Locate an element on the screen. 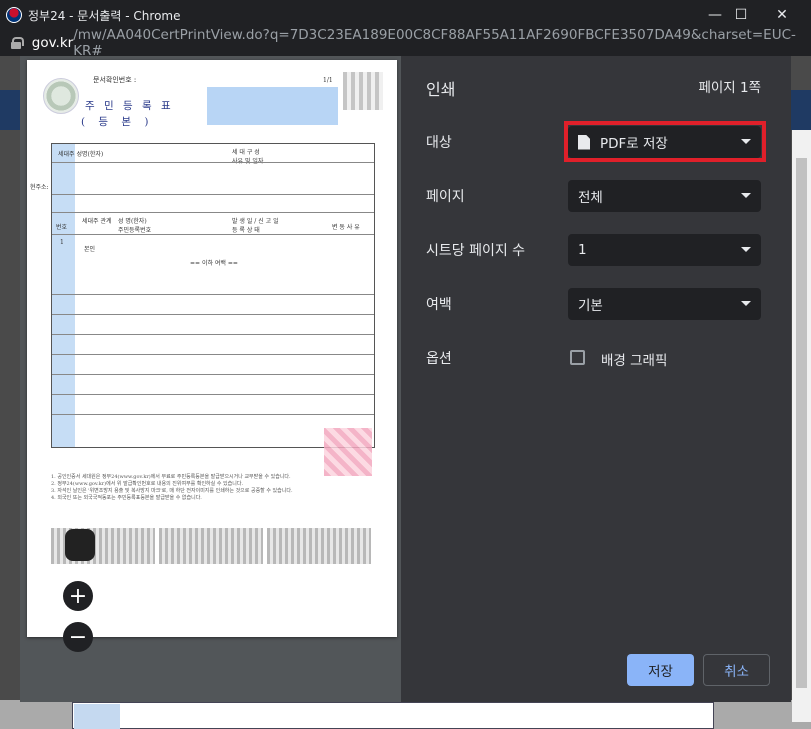 This screenshot has width=811, height=729. lock-icon is located at coordinates (17, 43).